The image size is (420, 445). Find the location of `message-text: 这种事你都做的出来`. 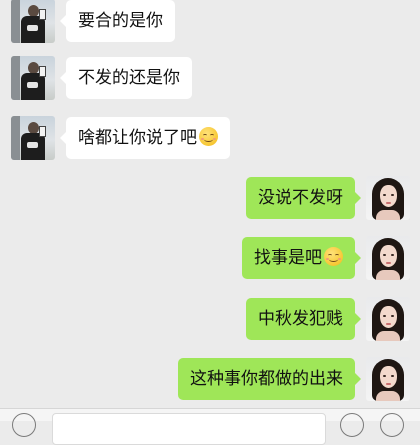

message-text: 这种事你都做的出来 is located at coordinates (266, 379).